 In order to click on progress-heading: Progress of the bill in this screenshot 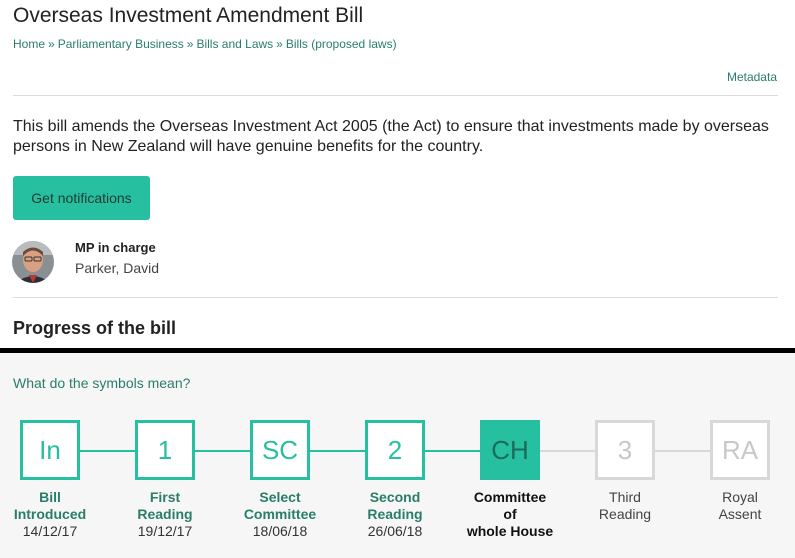, I will do `click(95, 328)`.